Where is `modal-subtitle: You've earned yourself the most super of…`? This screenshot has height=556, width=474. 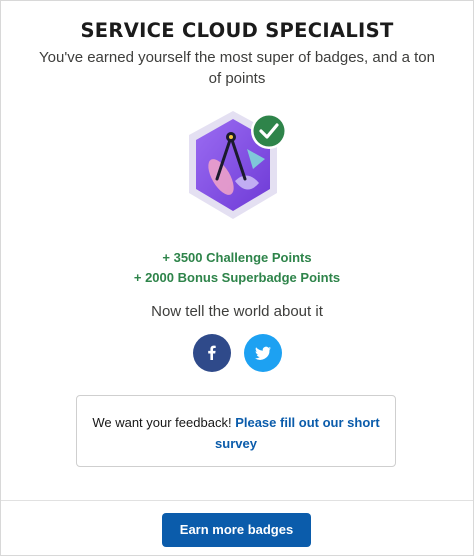
modal-subtitle: You've earned yourself the most super of… is located at coordinates (237, 68).